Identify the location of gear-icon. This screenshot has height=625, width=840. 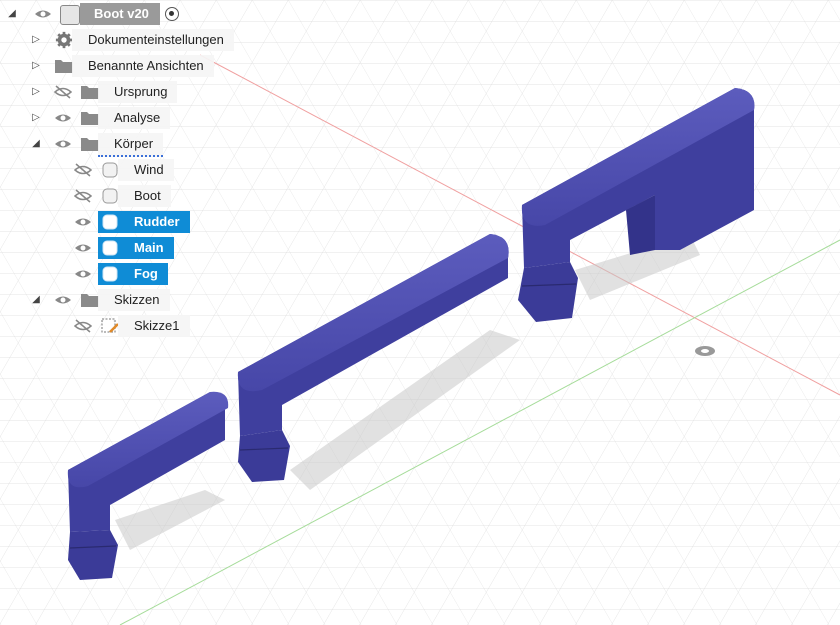
(64, 40).